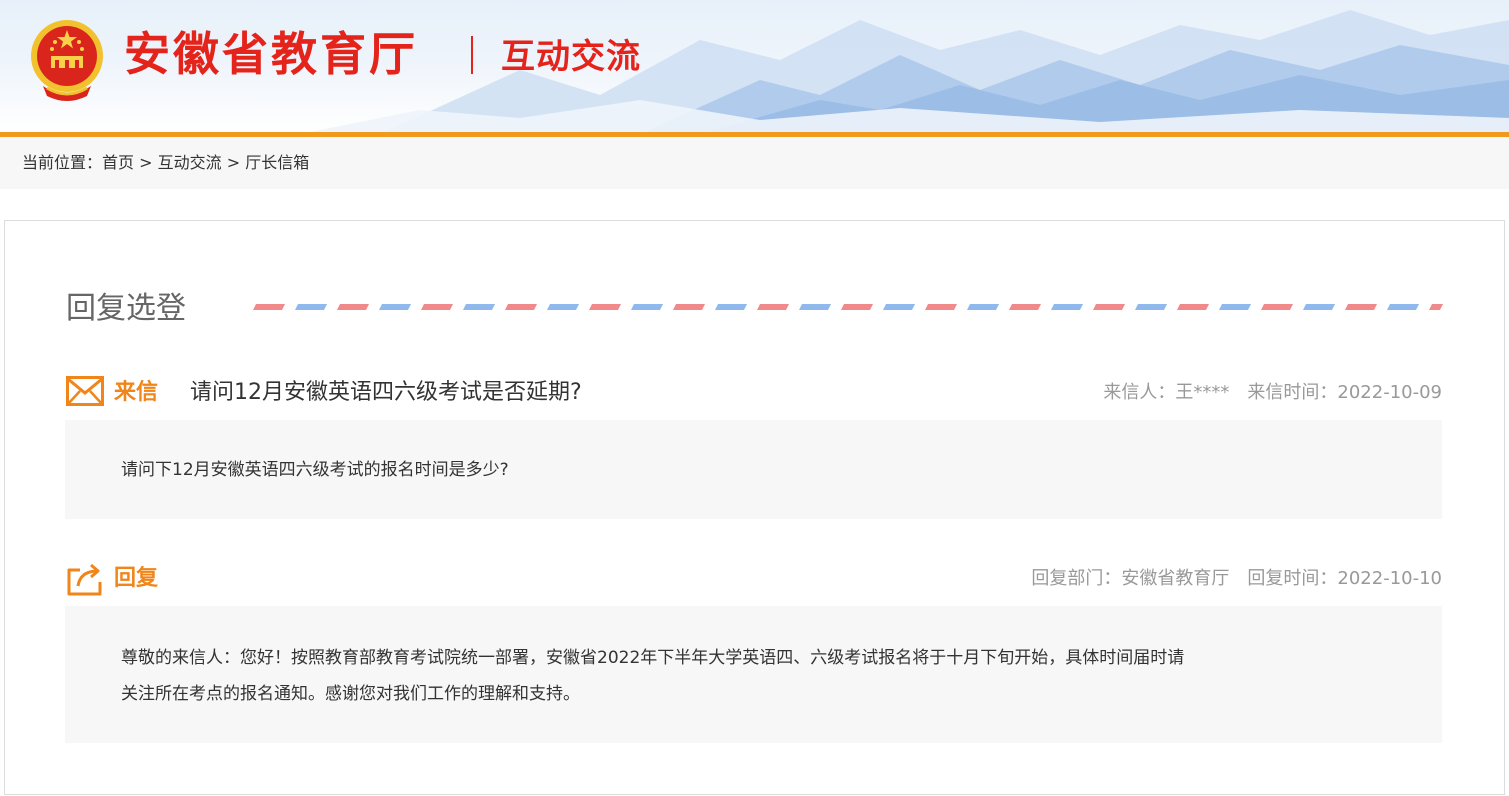 Image resolution: width=1509 pixels, height=796 pixels. I want to click on letter-meta: 来信人：王**** 来信时间：2022-10-09, so click(1272, 393).